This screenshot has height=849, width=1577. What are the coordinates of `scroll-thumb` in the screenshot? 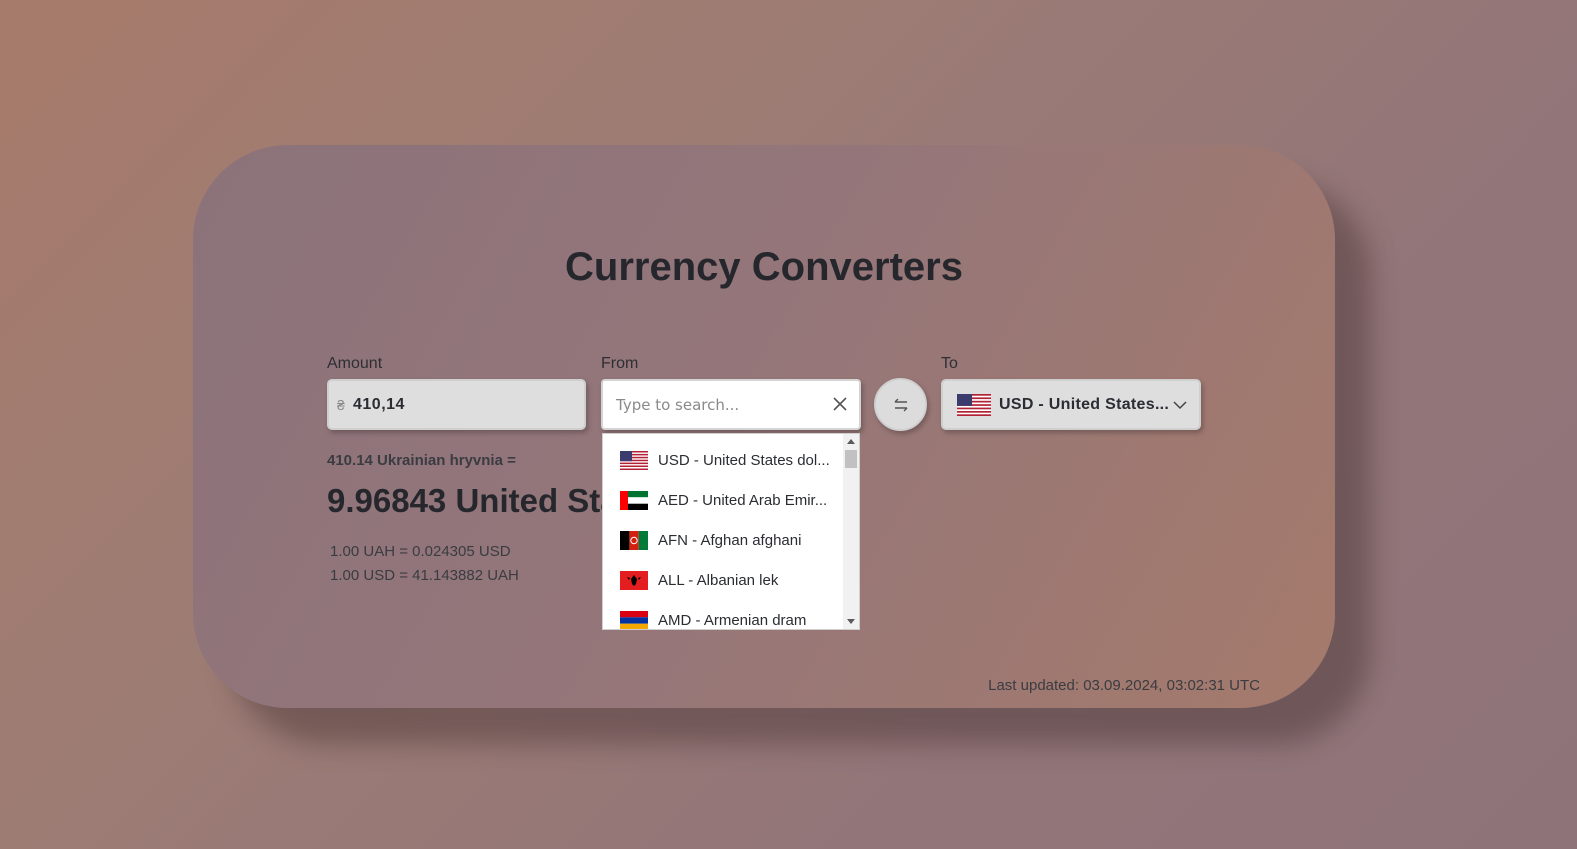 It's located at (851, 459).